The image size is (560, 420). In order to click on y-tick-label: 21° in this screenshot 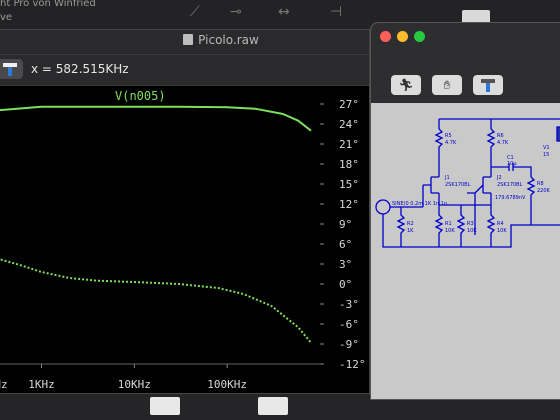, I will do `click(349, 144)`.